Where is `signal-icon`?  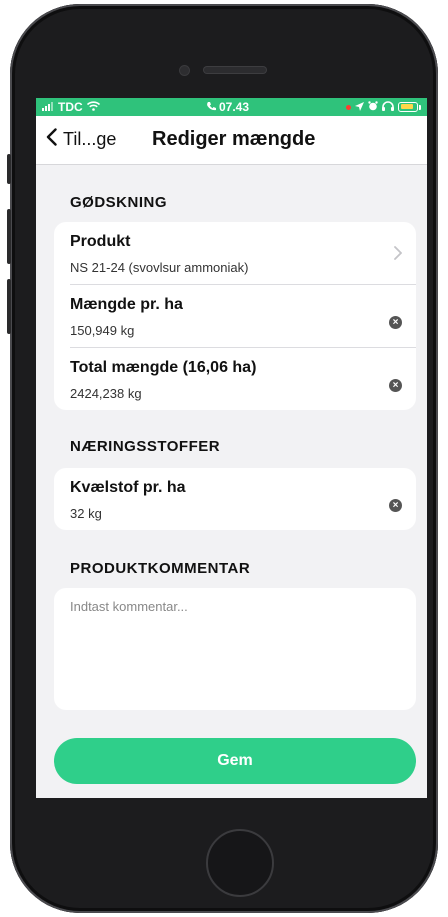 signal-icon is located at coordinates (48, 107).